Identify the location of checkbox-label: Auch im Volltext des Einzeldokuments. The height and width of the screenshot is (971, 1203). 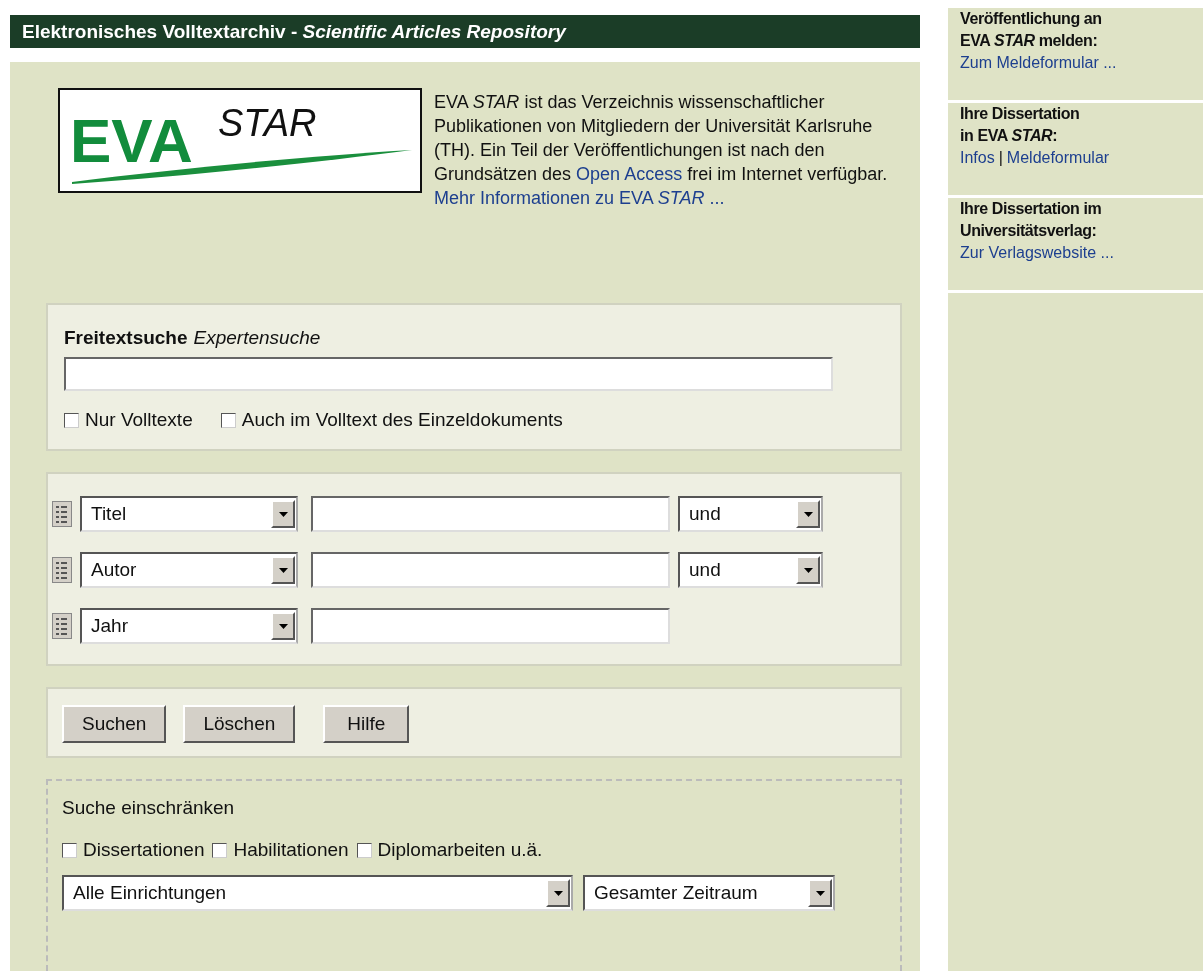
(402, 420).